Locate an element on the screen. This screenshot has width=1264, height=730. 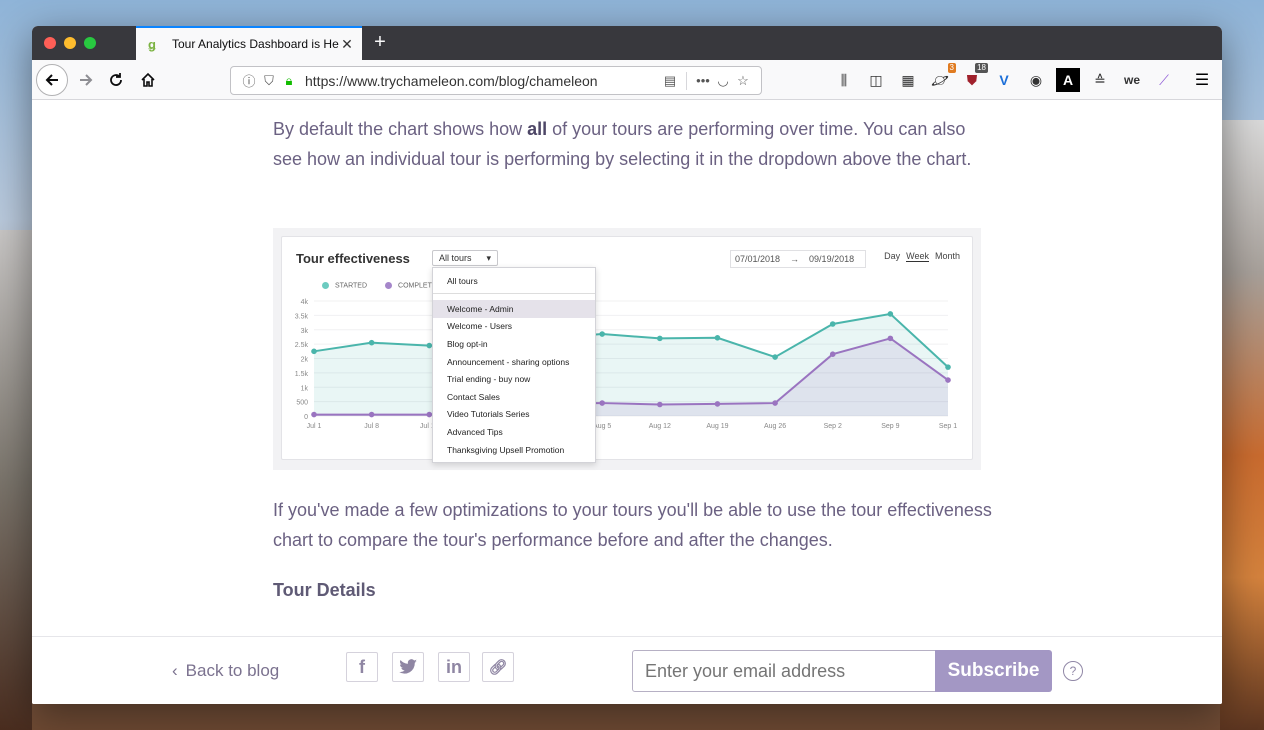
dropdown-item: All tours is located at coordinates (514, 281).